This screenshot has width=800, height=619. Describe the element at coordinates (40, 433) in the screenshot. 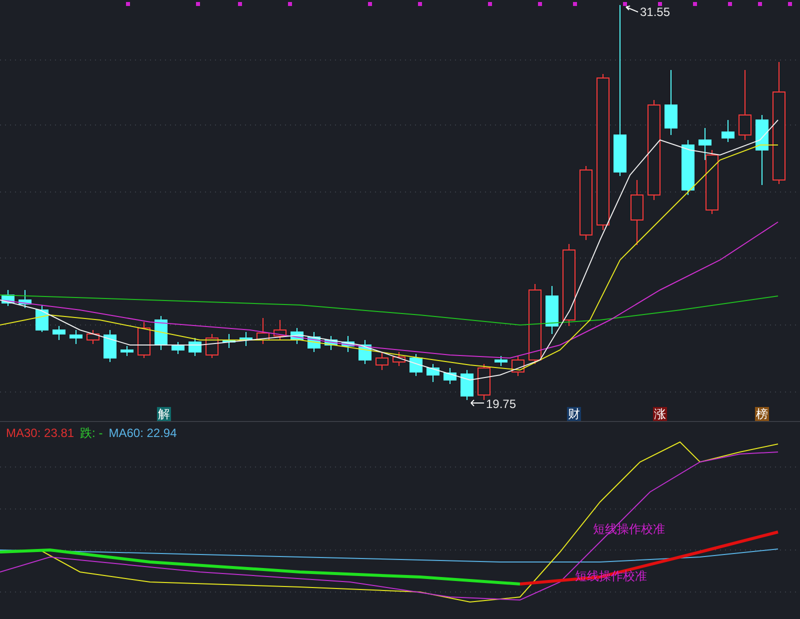

I see `legend-value: MA30: 23.81` at that location.